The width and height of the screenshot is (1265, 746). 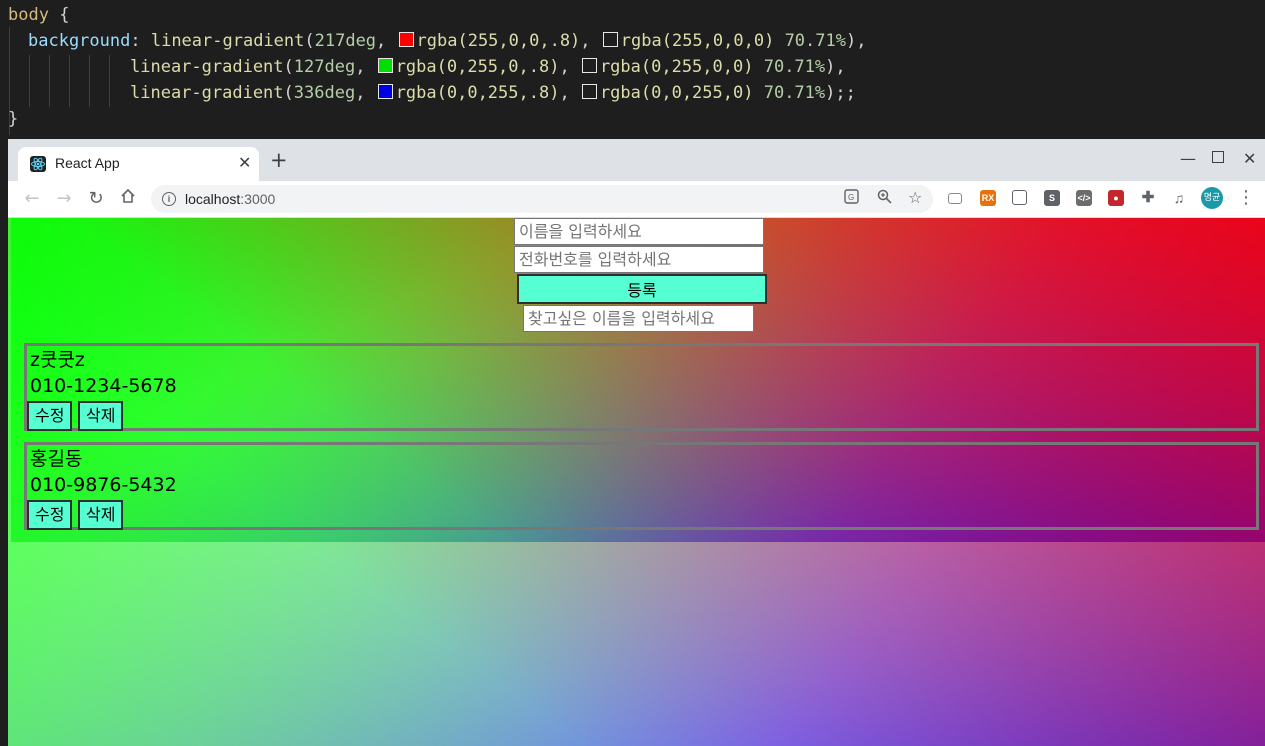 I want to click on home-icon, so click(x=128, y=198).